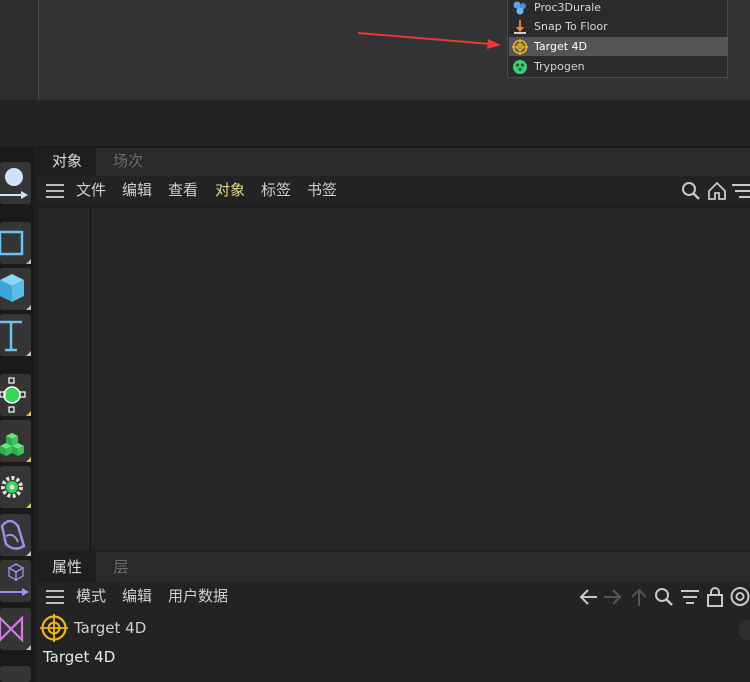 The width and height of the screenshot is (750, 682). I want to click on object-panel-menubar: 文件 编辑 查看 对象 标签 书签, so click(394, 190).